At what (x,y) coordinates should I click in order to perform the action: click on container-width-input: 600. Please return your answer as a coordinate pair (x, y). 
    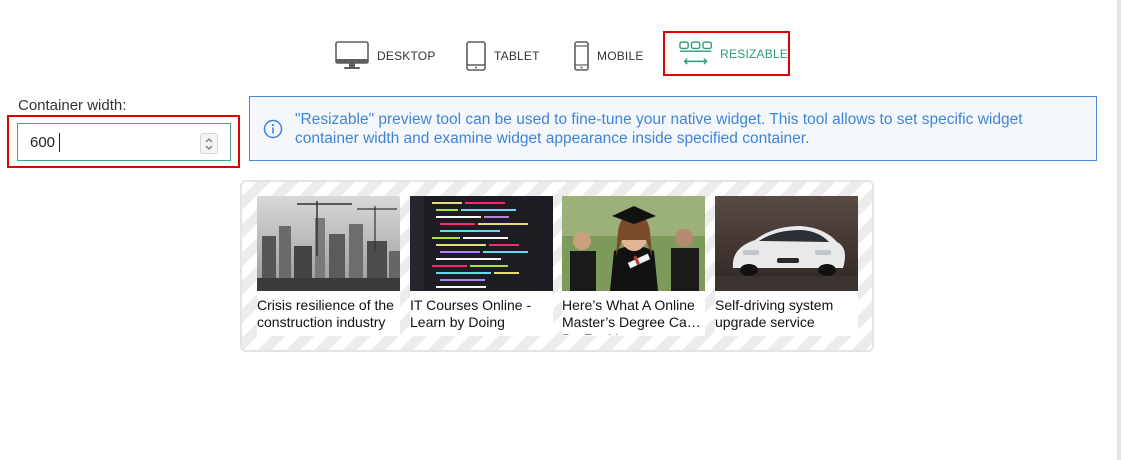
    Looking at the image, I should click on (124, 142).